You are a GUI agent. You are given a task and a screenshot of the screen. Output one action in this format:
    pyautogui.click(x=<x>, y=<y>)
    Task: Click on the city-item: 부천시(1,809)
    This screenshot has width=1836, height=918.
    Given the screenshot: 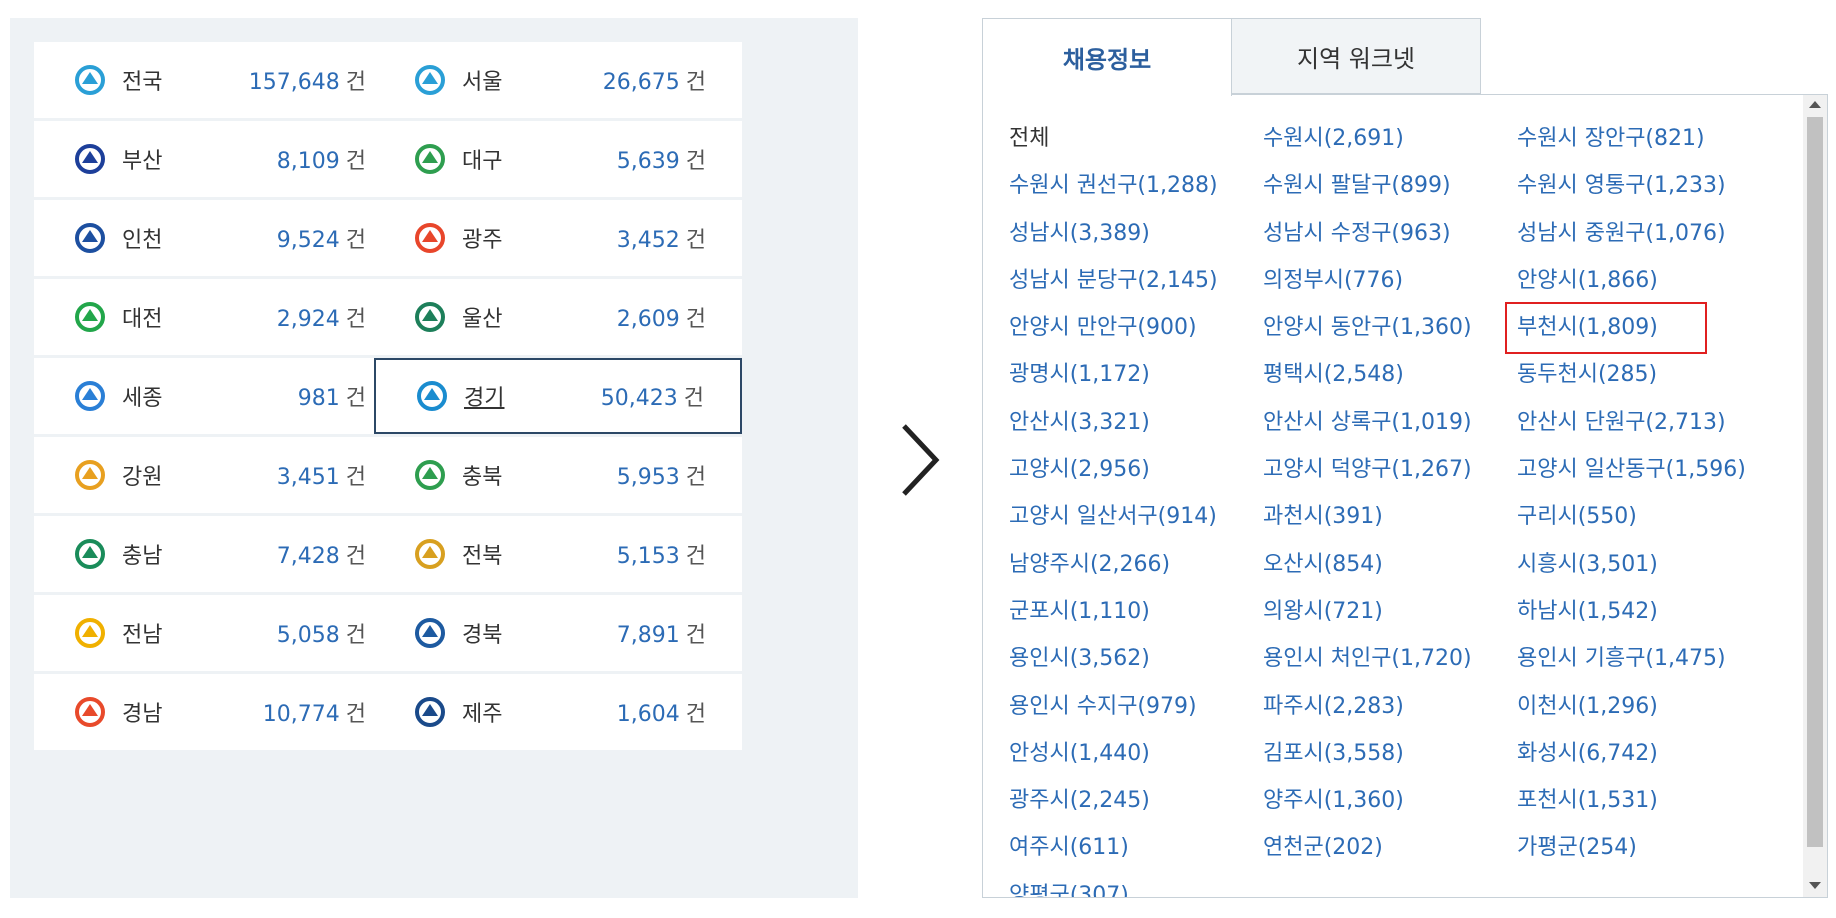 What is the action you would take?
    pyautogui.click(x=1606, y=328)
    